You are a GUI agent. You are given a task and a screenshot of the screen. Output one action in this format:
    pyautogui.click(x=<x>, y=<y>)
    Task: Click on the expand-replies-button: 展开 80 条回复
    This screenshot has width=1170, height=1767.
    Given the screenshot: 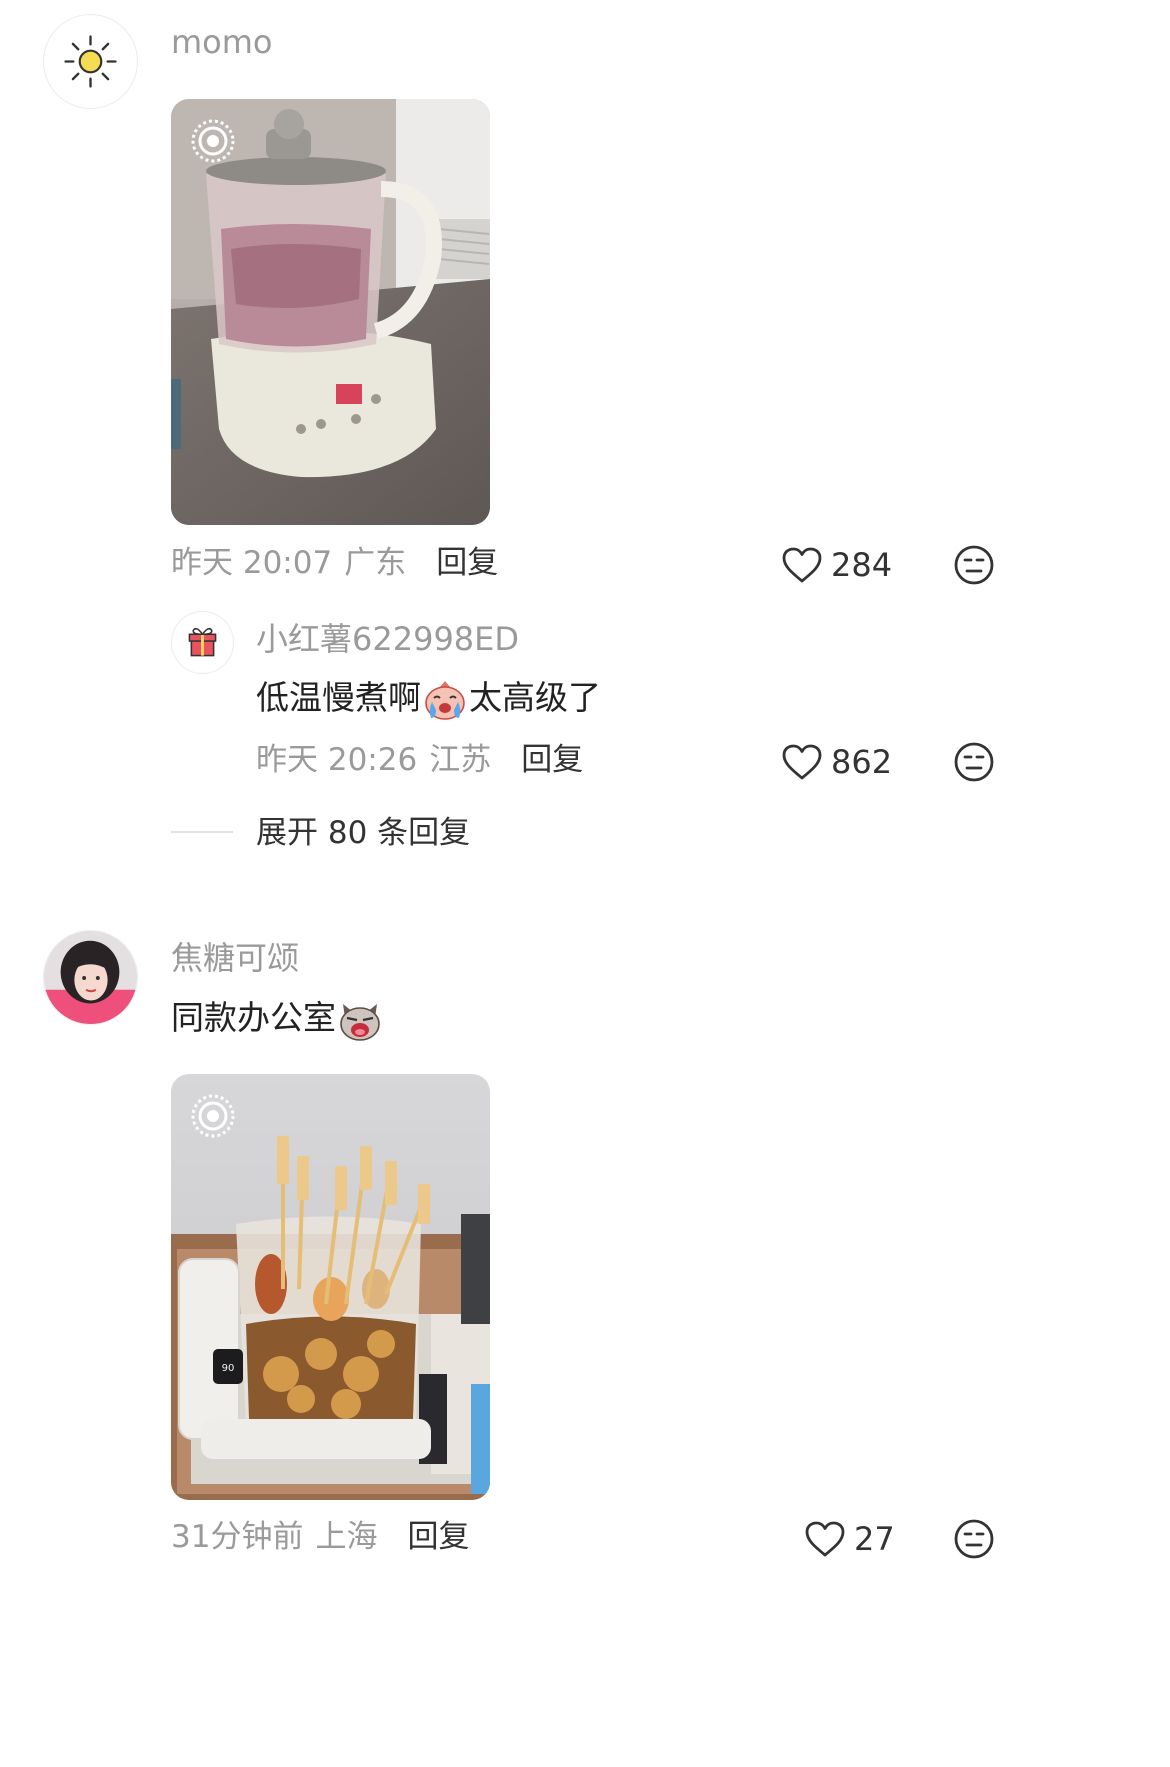 What is the action you would take?
    pyautogui.click(x=363, y=833)
    